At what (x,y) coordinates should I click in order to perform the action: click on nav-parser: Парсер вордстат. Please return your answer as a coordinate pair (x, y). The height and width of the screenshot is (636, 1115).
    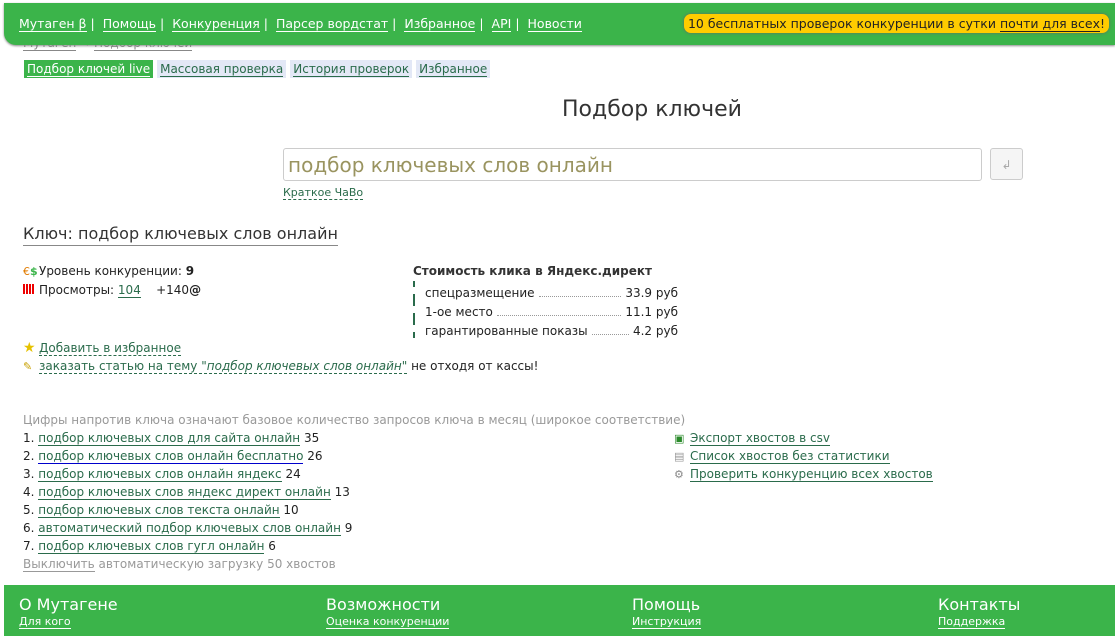
    Looking at the image, I should click on (332, 24).